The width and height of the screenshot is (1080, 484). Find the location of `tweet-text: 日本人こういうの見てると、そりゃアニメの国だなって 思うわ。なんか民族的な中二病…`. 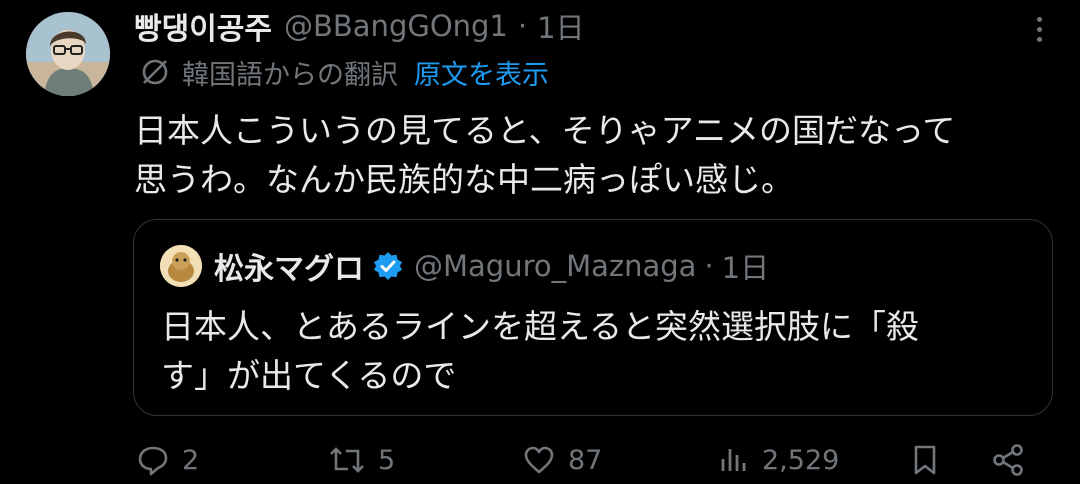

tweet-text: 日本人こういうの見てると、そりゃアニメの国だなって 思うわ。なんか民族的な中二病… is located at coordinates (545, 155).